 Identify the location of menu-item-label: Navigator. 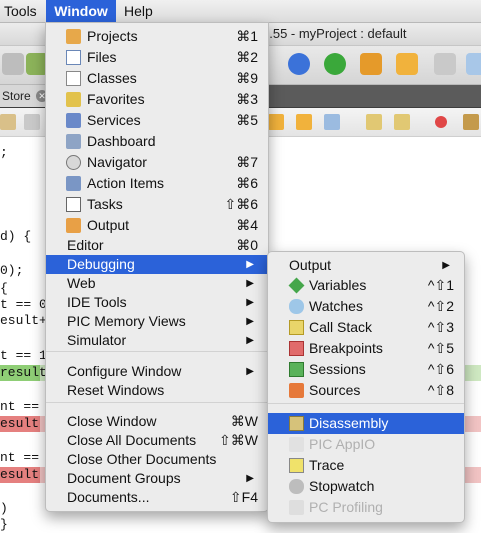
(117, 162).